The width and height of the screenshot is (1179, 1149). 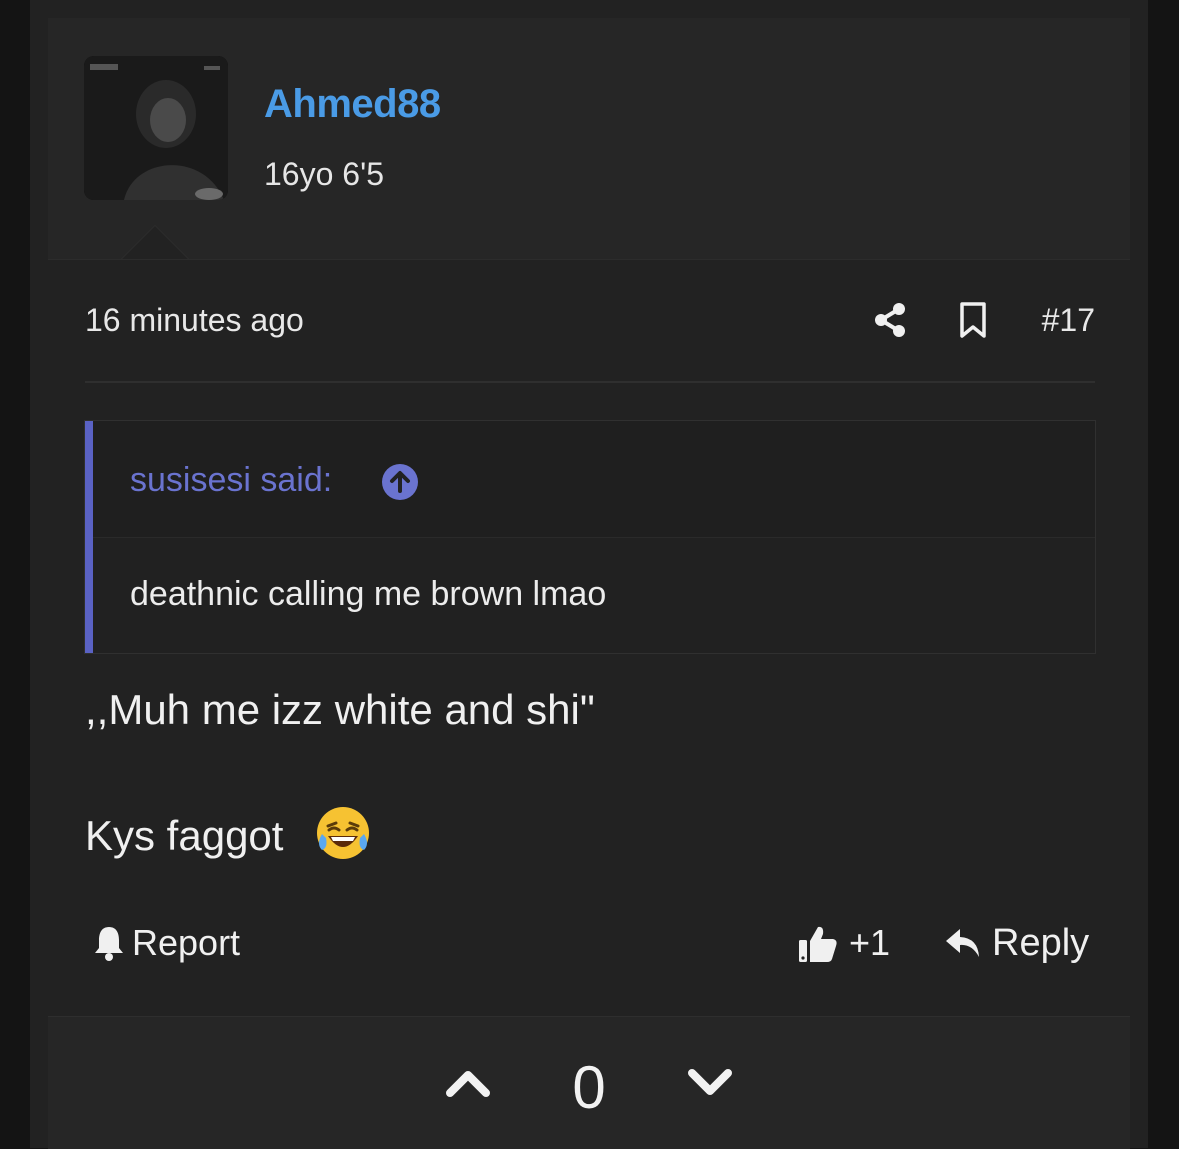 What do you see at coordinates (231, 480) in the screenshot?
I see `quote-author: susisesi said:` at bounding box center [231, 480].